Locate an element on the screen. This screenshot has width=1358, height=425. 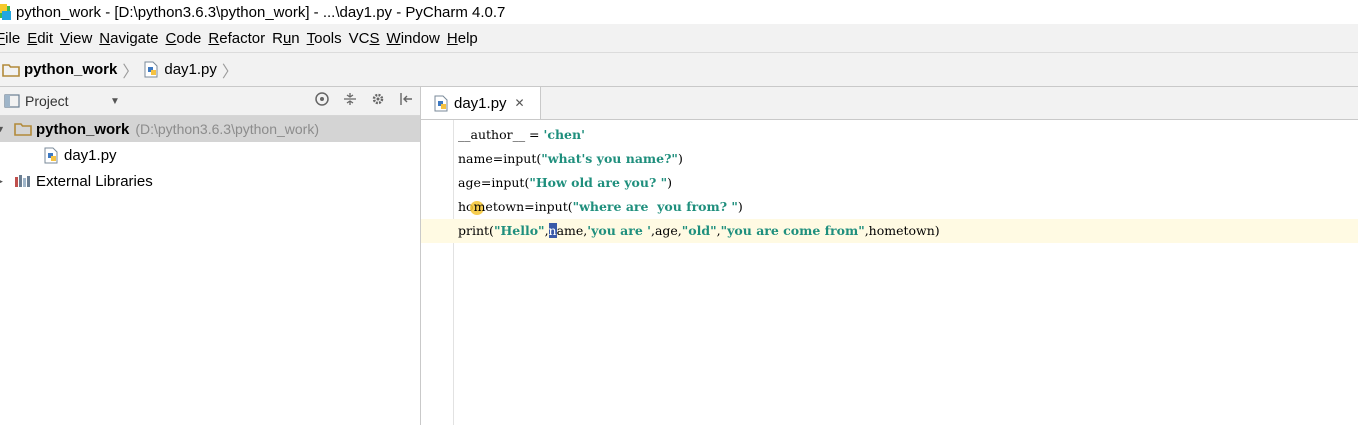
code-token: ,hometown) is located at coordinates (902, 230).